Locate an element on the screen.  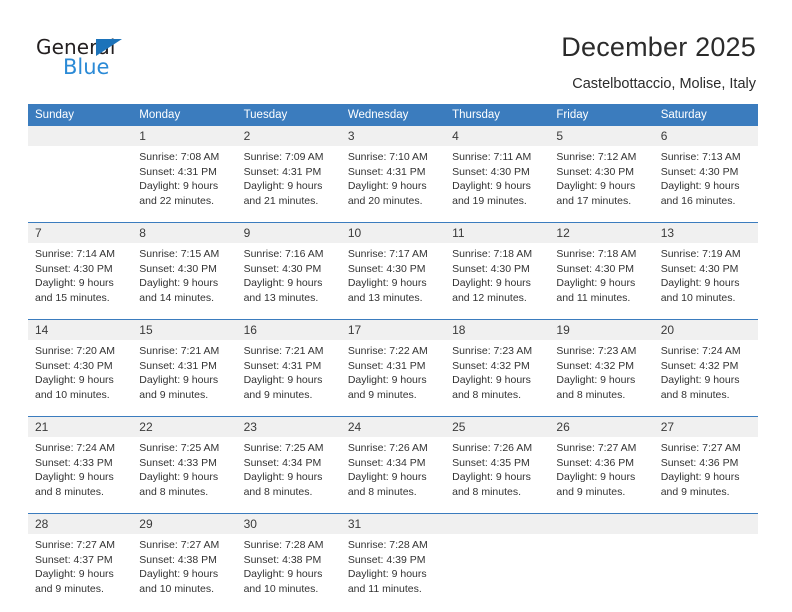
day-number-17: 17 is located at coordinates (393, 330).